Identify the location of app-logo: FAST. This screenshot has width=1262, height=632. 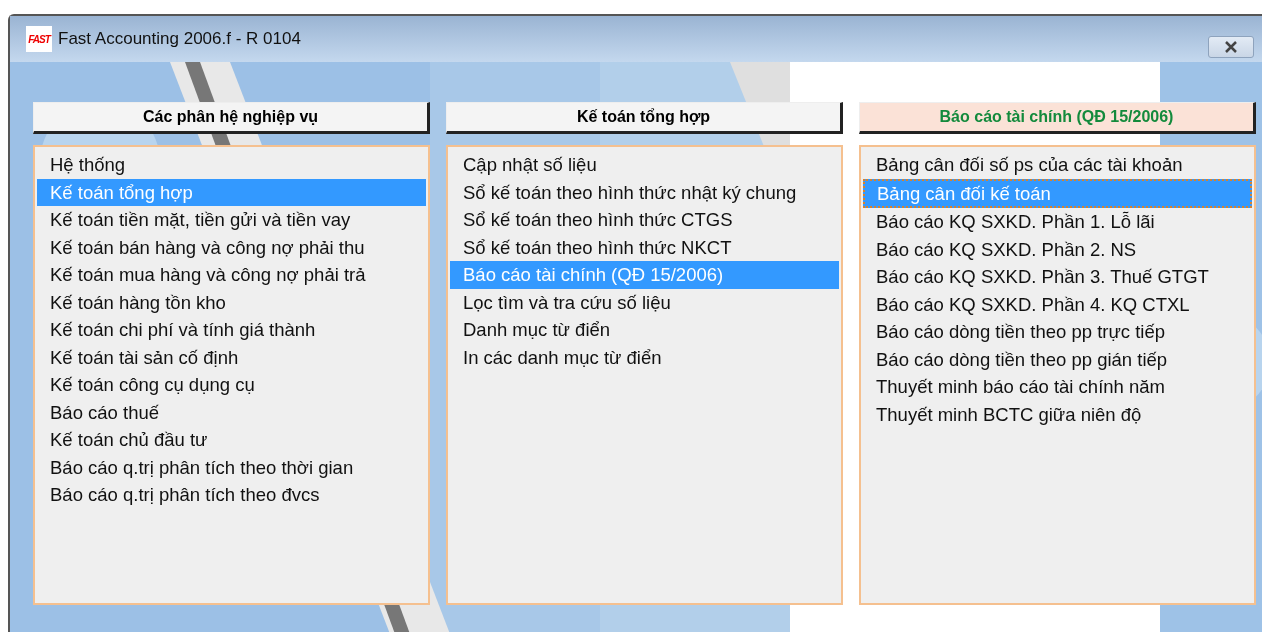
(39, 39).